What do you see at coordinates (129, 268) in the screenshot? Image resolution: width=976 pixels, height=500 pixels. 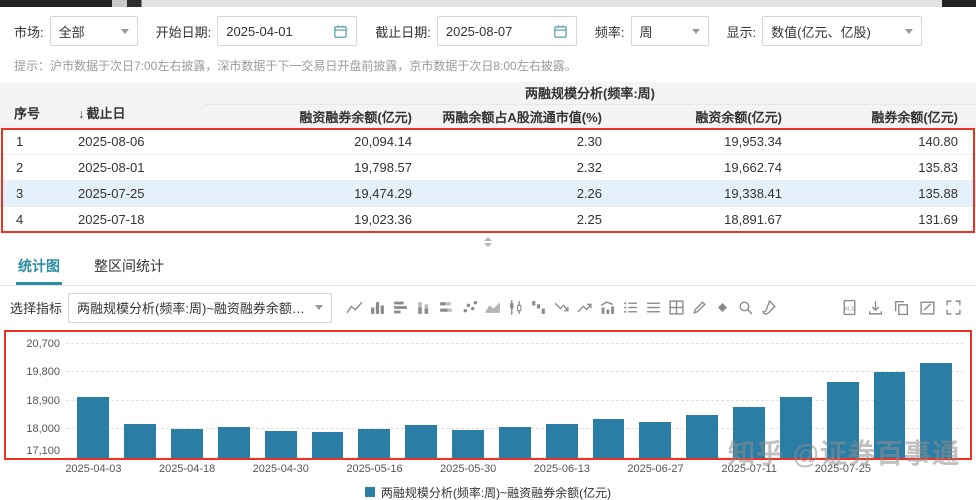 I see `tab-range-statistics: 整区间统计` at bounding box center [129, 268].